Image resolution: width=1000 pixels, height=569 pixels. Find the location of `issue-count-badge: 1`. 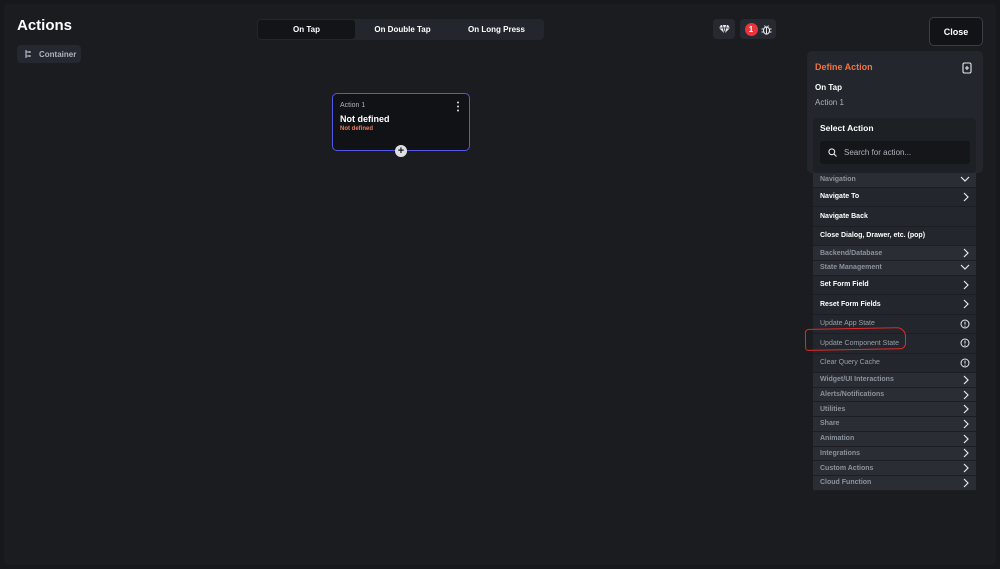

issue-count-badge: 1 is located at coordinates (751, 29).